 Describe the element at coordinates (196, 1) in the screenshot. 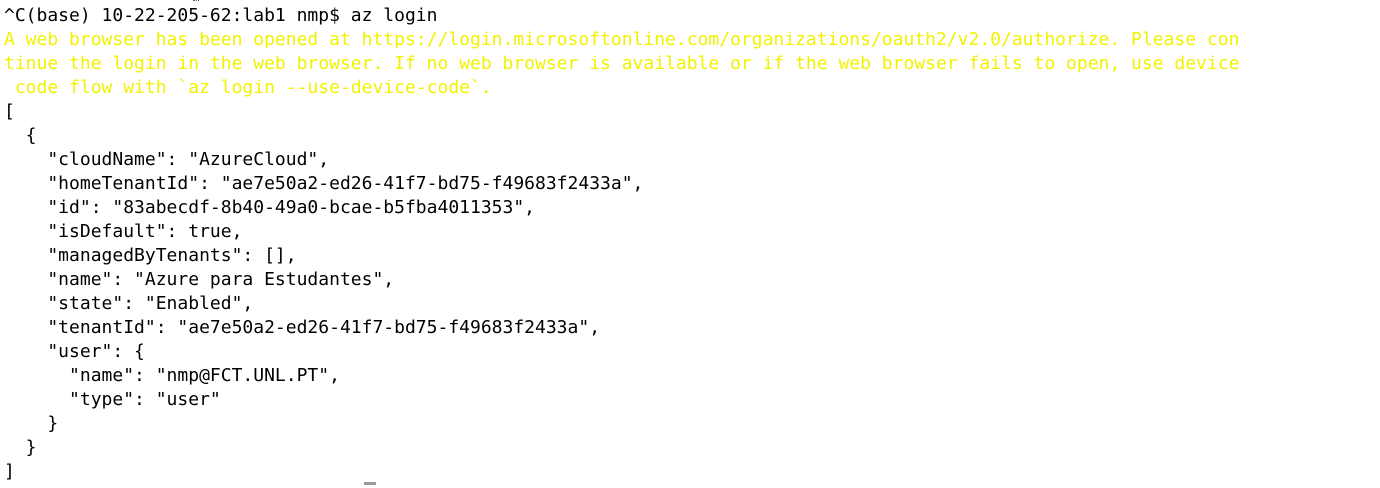

I see `scroll-mark` at that location.